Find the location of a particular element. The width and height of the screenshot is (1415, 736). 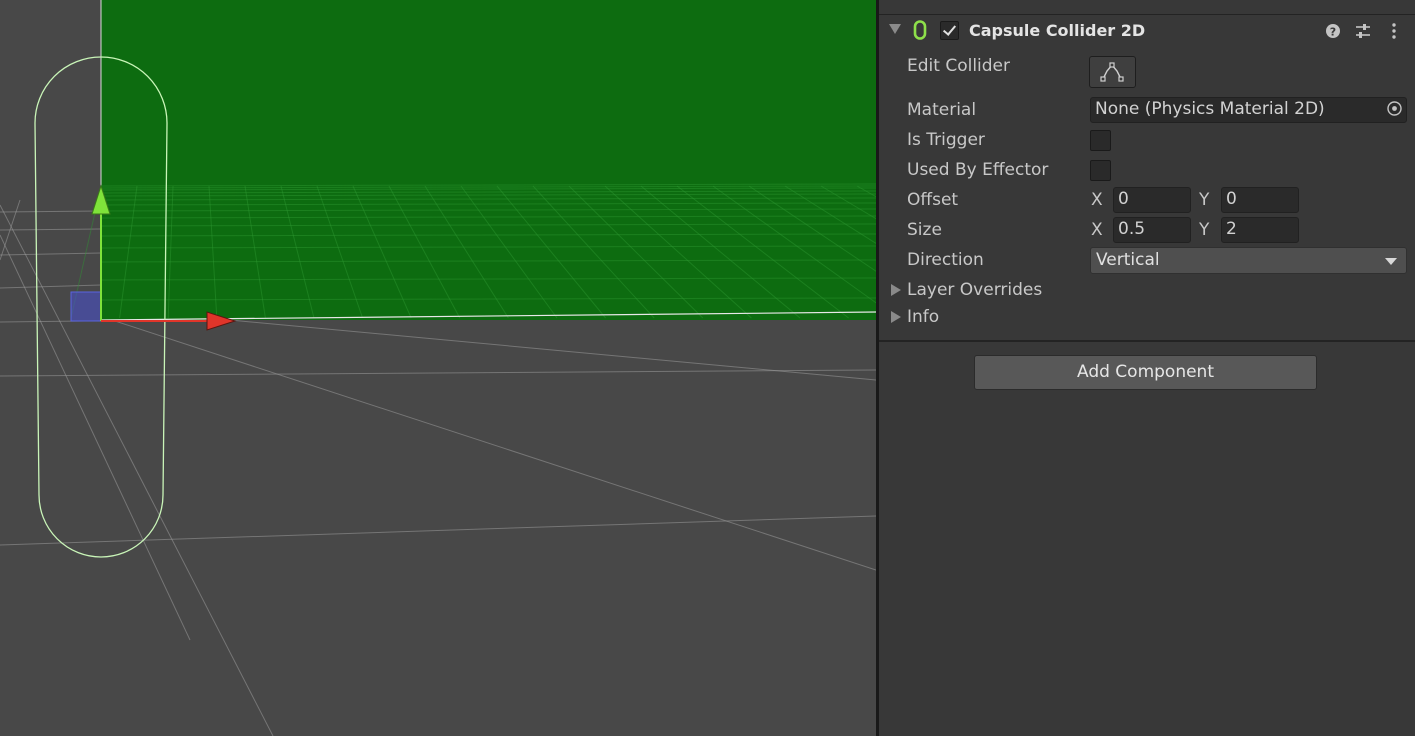

size-y-input: 2 is located at coordinates (1260, 230).